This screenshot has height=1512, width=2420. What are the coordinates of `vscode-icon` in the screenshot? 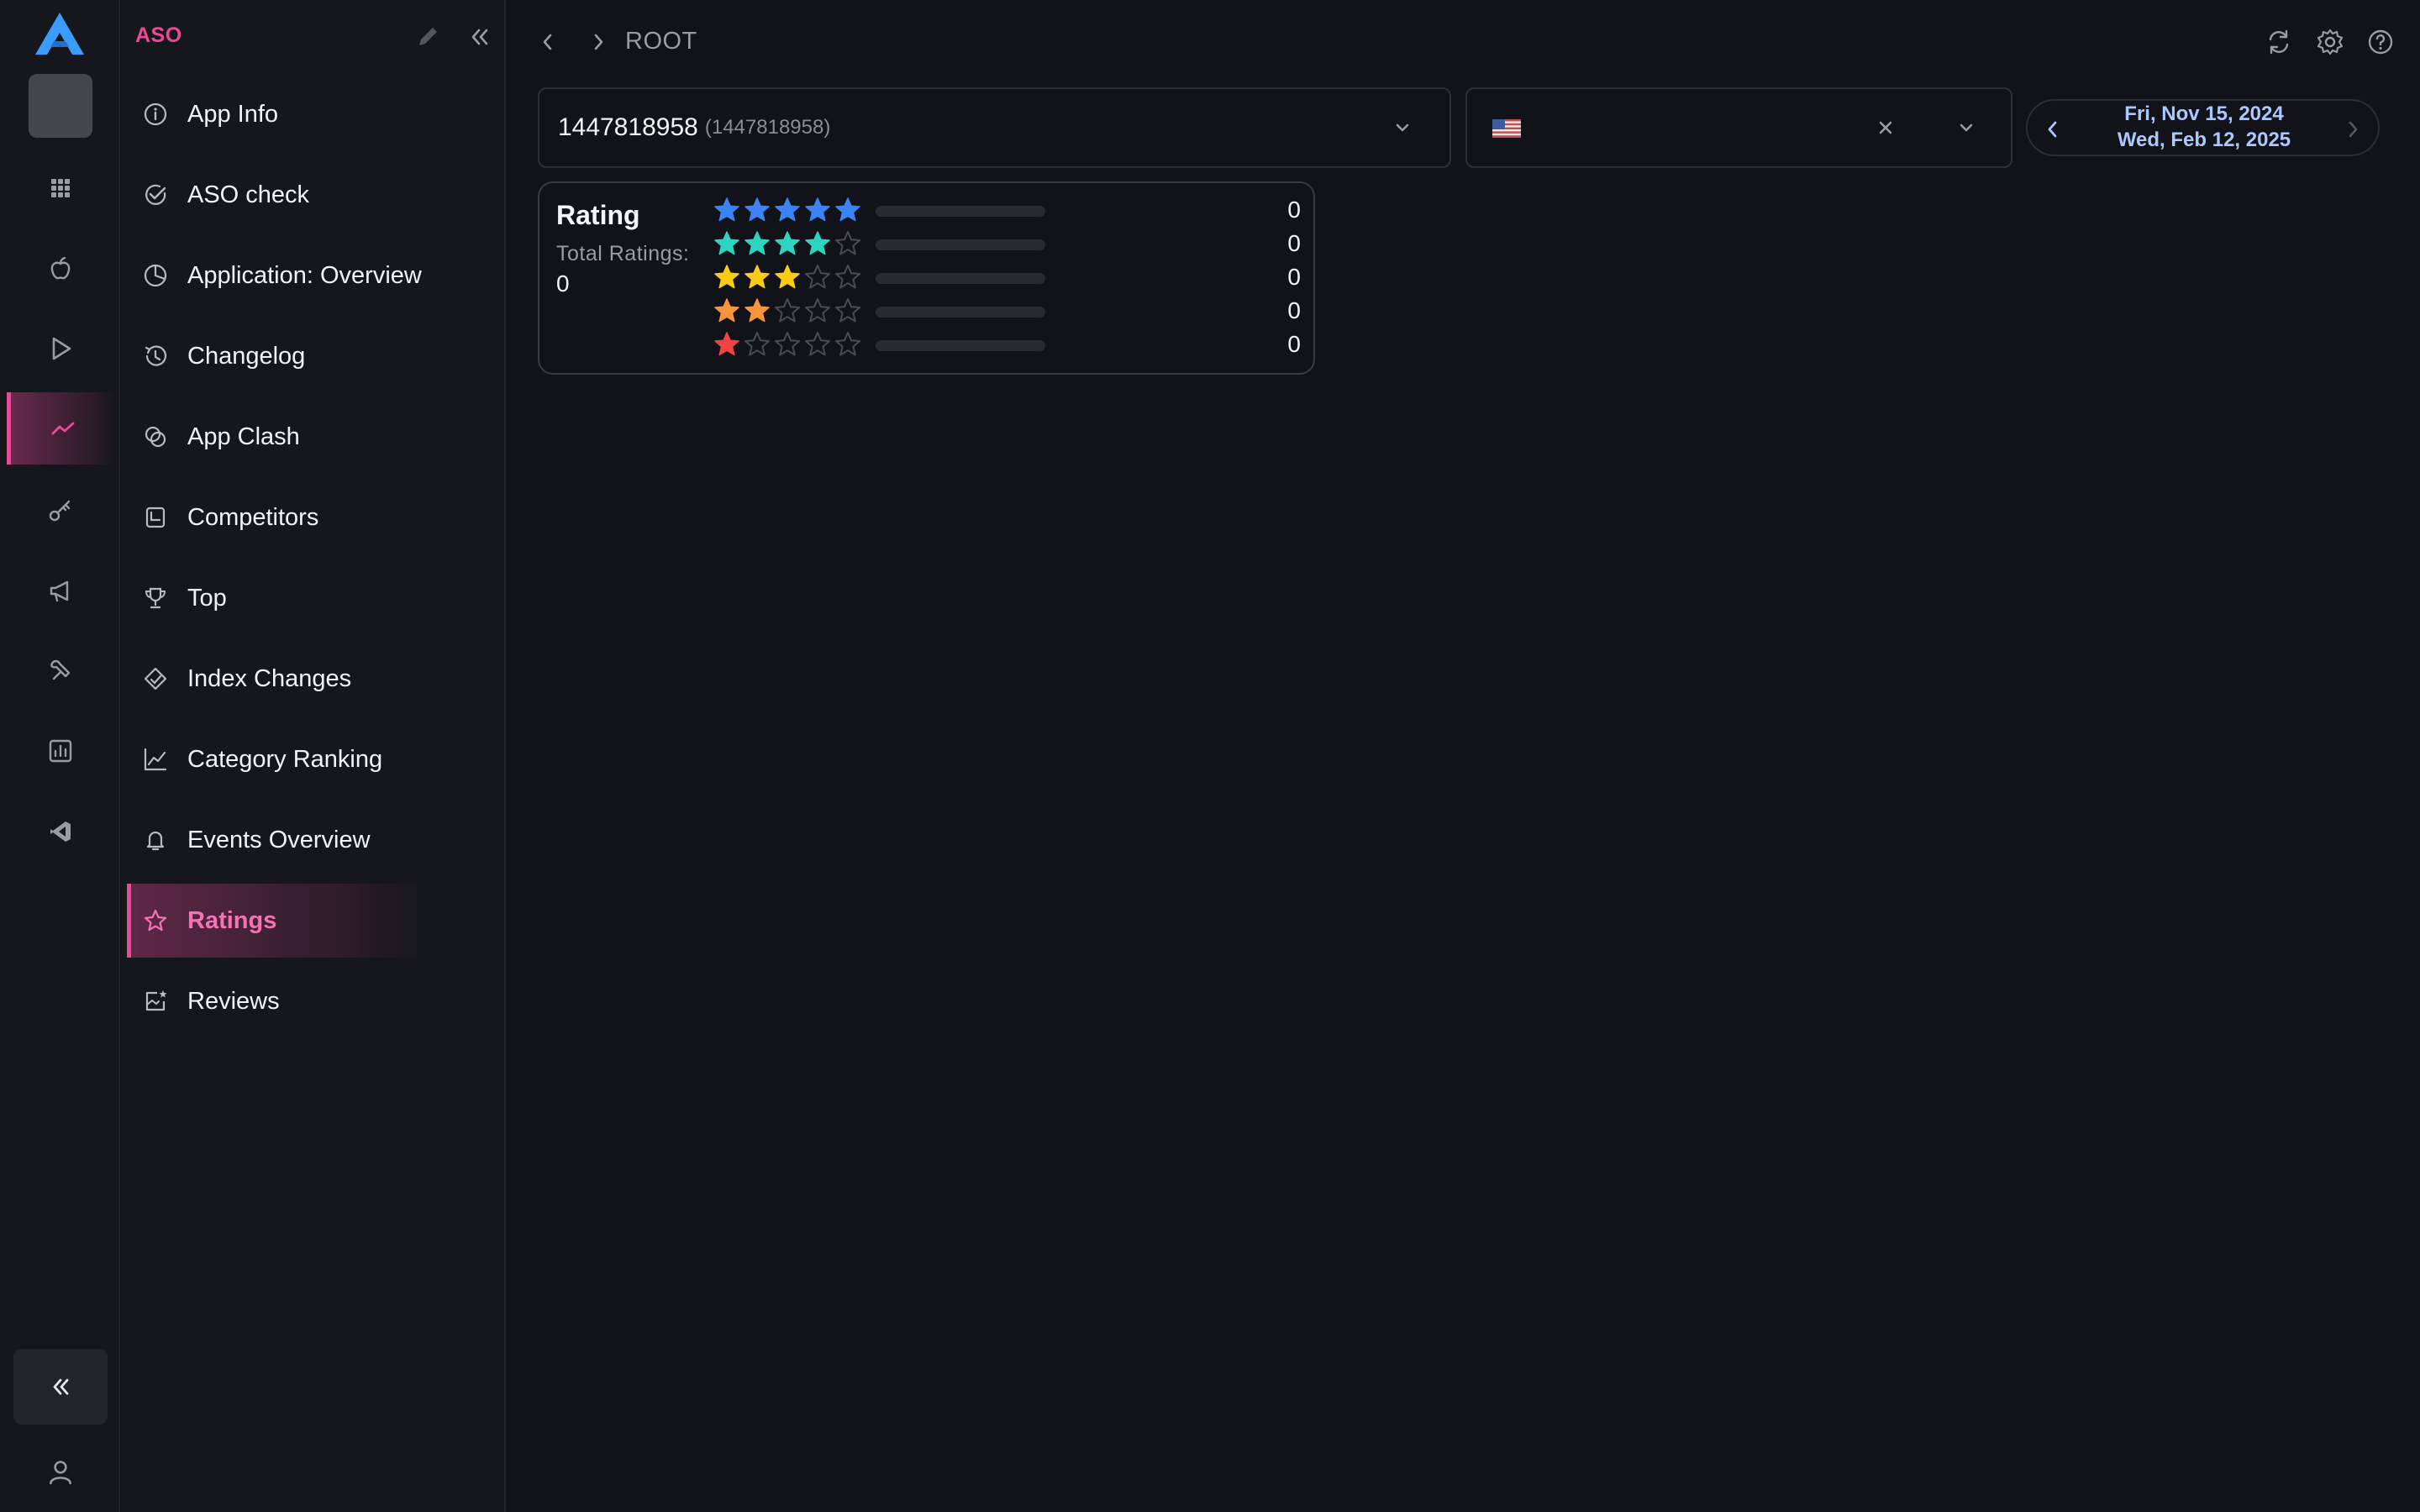 It's located at (60, 832).